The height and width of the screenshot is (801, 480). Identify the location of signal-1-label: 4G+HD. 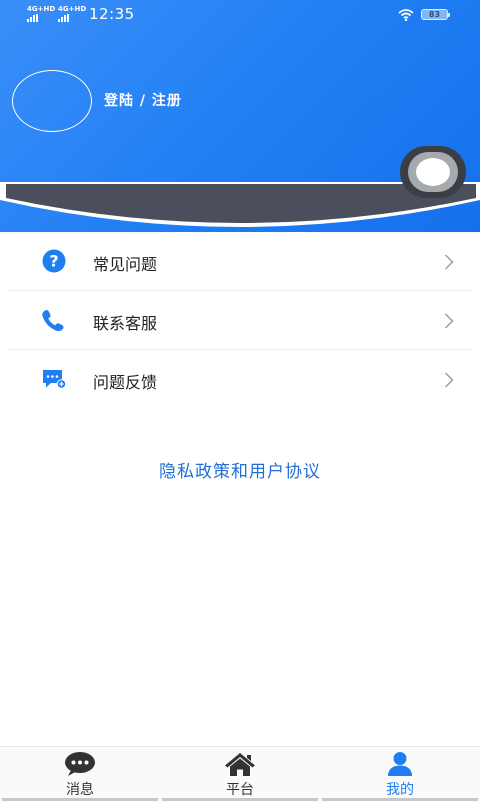
(41, 9).